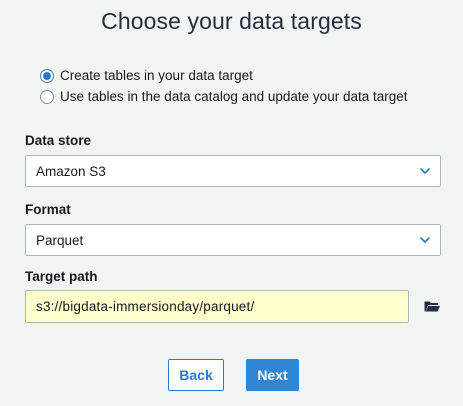  Describe the element at coordinates (196, 375) in the screenshot. I see `back-button: Back` at that location.